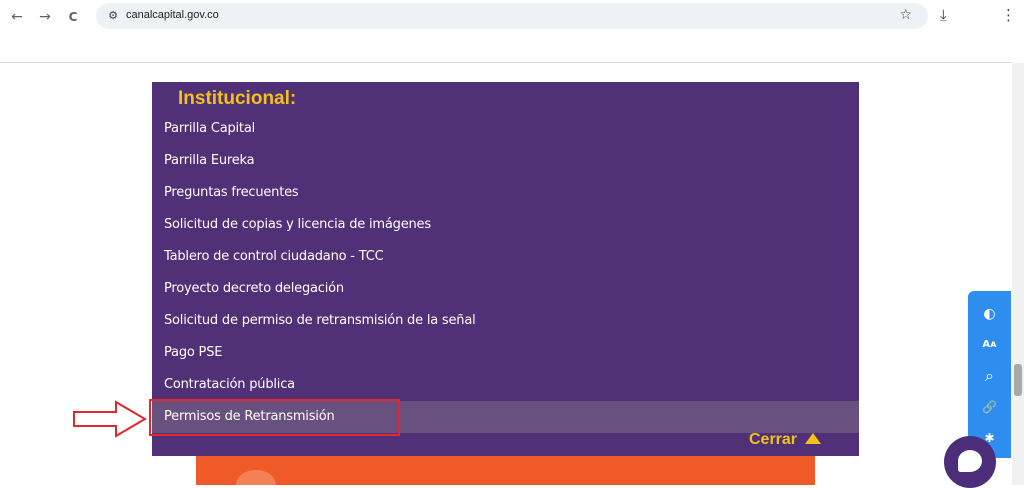  What do you see at coordinates (1018, 274) in the screenshot?
I see `page-scrollbar-track` at bounding box center [1018, 274].